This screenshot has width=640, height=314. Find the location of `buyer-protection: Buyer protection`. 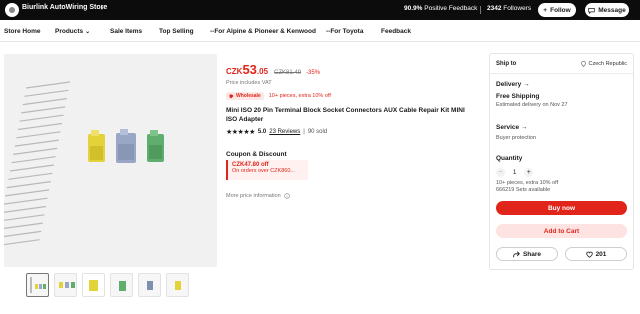

buyer-protection: Buyer protection is located at coordinates (516, 138).